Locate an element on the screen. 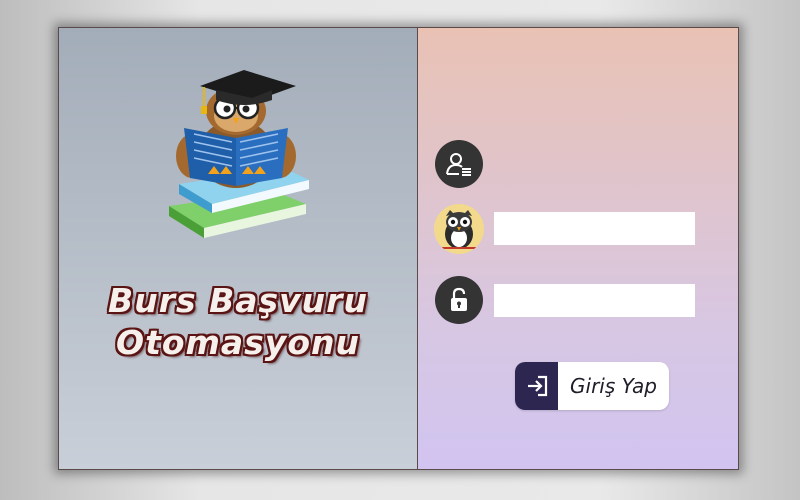 This screenshot has height=500, width=800. app-title-line-2: Otomasyonu is located at coordinates (238, 342).